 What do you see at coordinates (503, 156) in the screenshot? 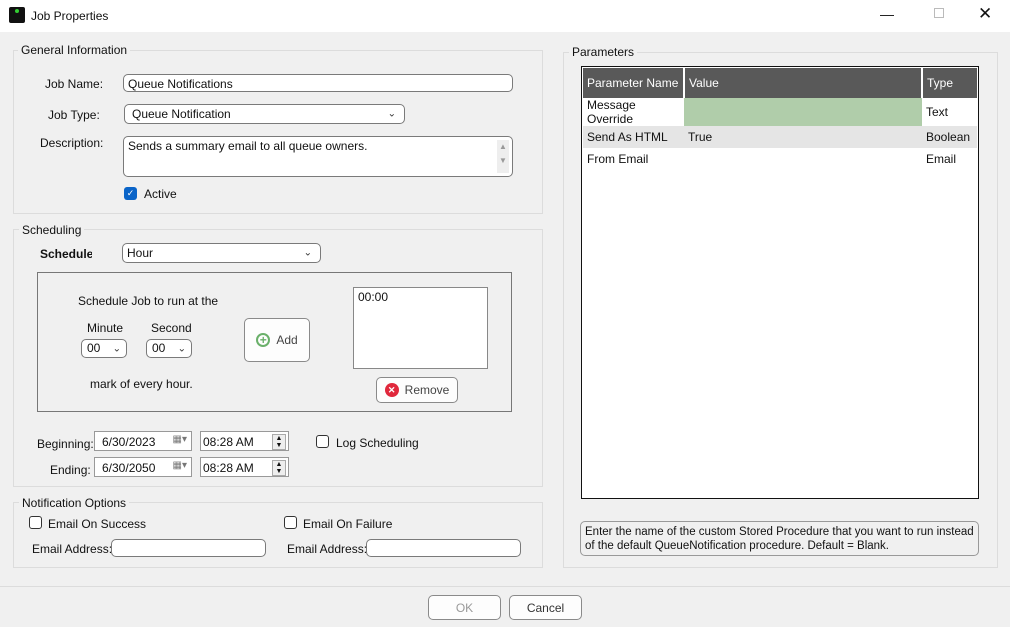
I see `textarea-scrollbar: ▲ ▼` at bounding box center [503, 156].